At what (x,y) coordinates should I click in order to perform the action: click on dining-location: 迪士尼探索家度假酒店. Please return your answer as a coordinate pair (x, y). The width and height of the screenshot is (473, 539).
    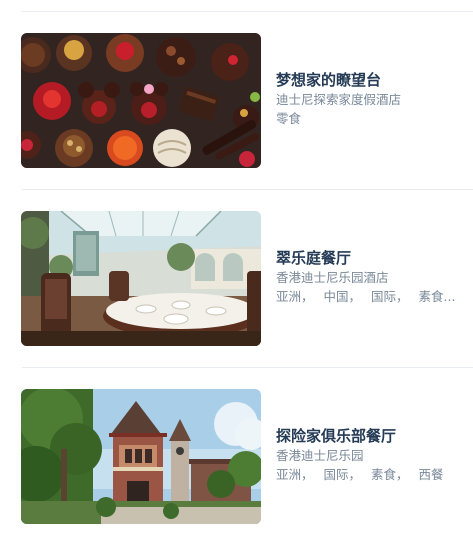
    Looking at the image, I should click on (339, 99).